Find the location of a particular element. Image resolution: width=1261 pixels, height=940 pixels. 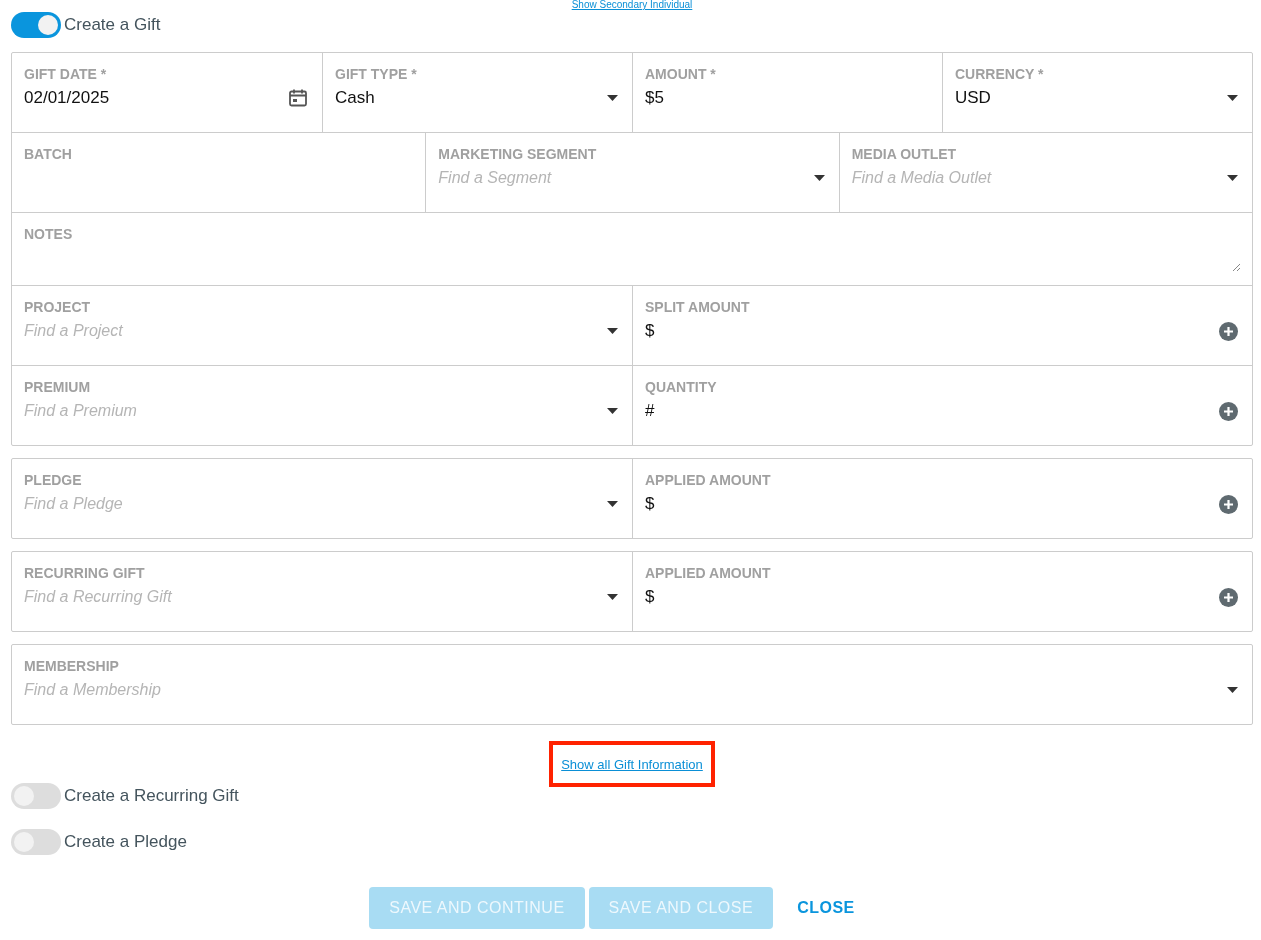

field-label: SPLIT AMOUNT is located at coordinates (697, 307).